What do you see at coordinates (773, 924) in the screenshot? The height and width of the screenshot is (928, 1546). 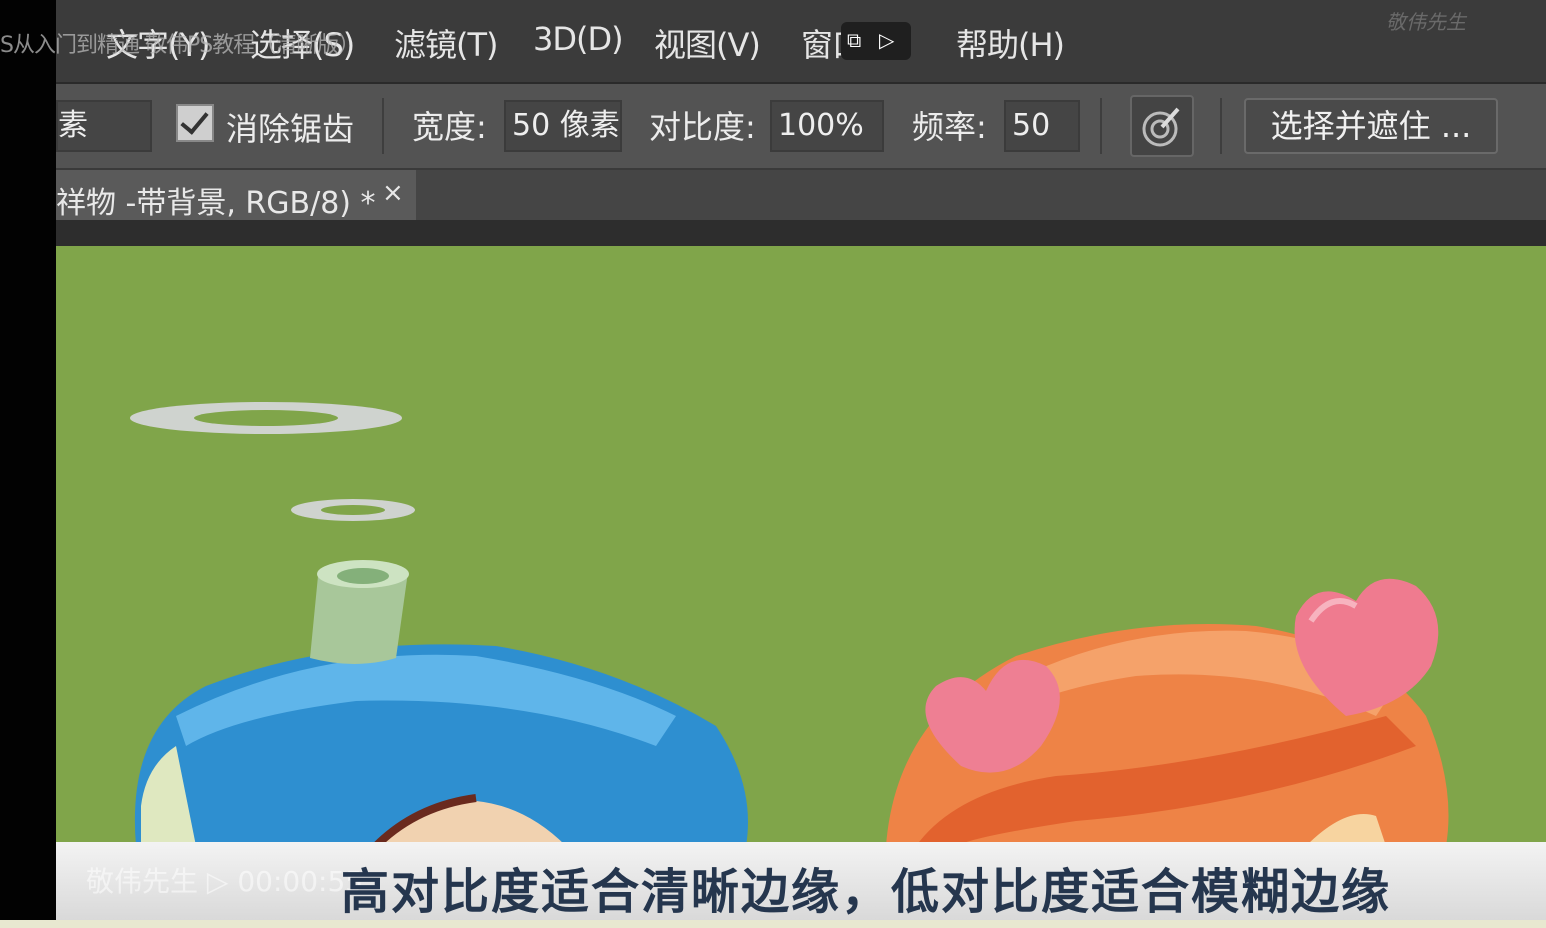 I see `bottom-strip` at bounding box center [773, 924].